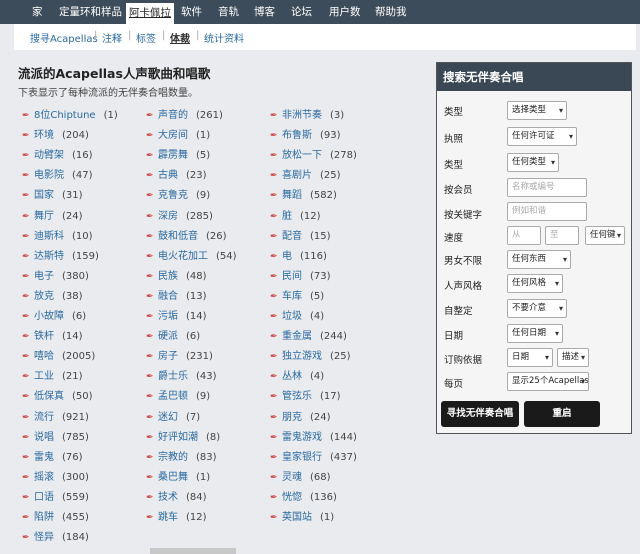  Describe the element at coordinates (292, 195) in the screenshot. I see `genre-name: 舞蹈` at that location.